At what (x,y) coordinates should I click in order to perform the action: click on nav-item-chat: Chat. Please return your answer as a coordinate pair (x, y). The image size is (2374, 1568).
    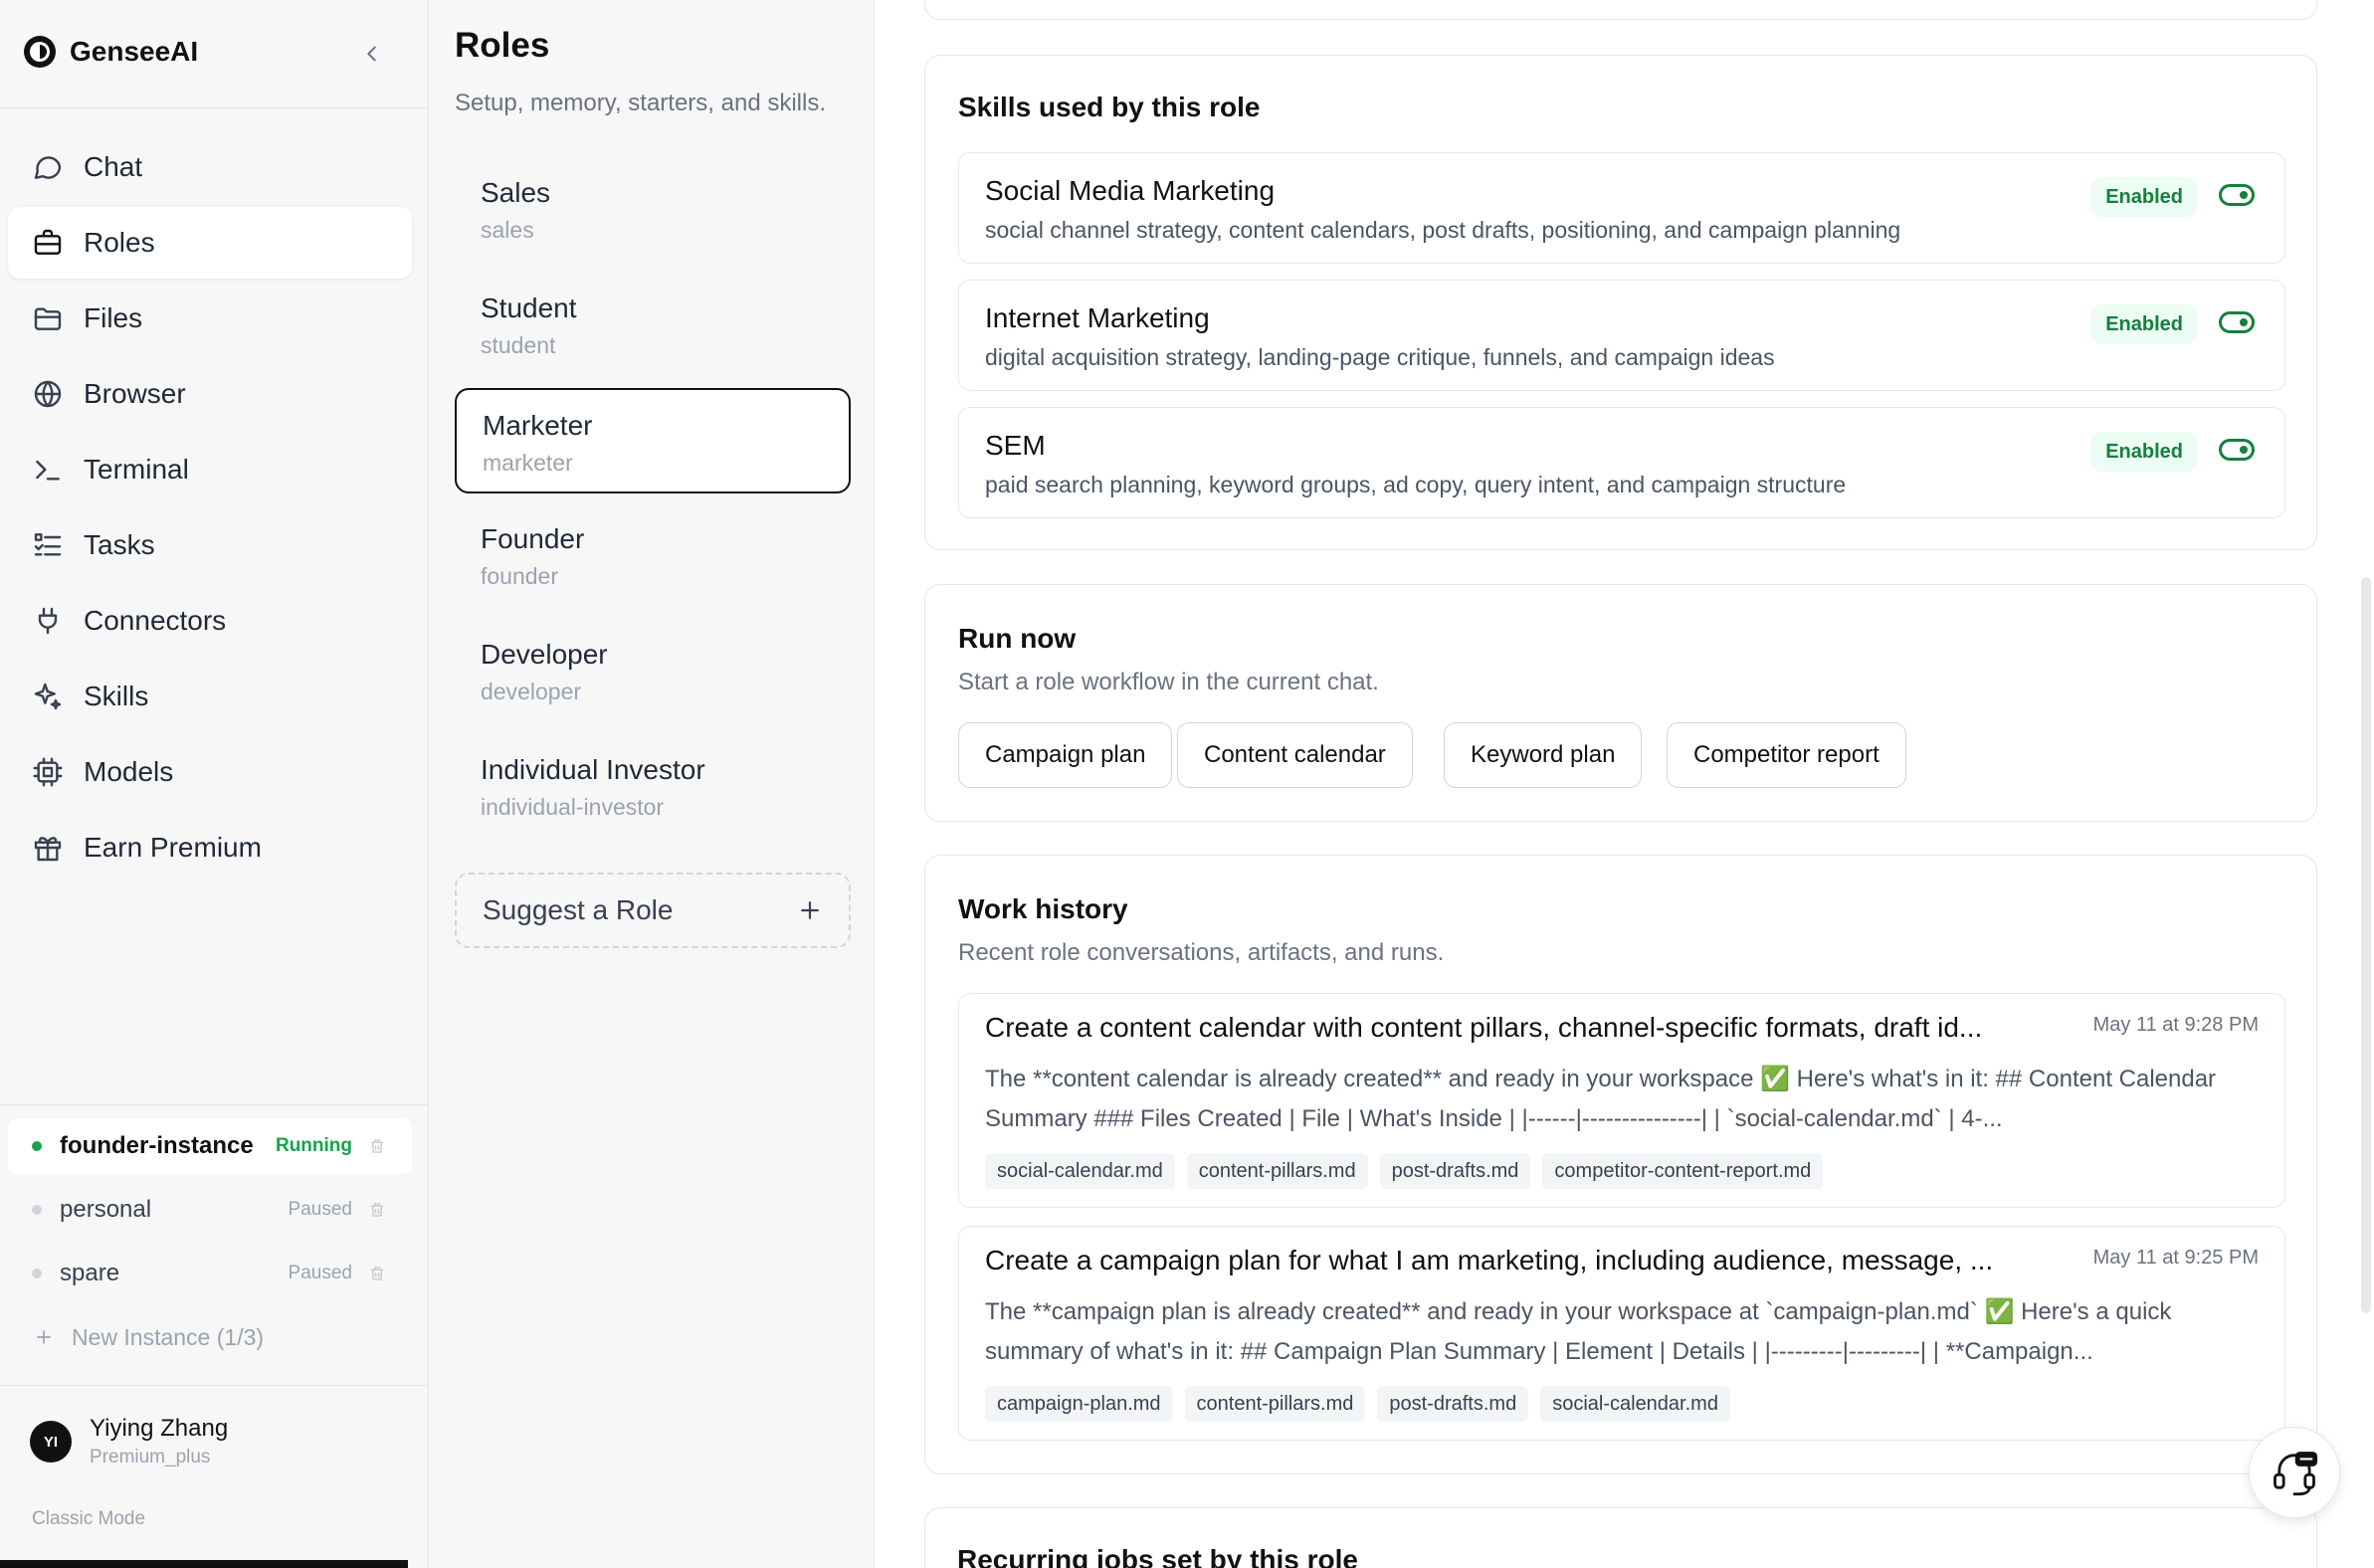
    Looking at the image, I should click on (210, 167).